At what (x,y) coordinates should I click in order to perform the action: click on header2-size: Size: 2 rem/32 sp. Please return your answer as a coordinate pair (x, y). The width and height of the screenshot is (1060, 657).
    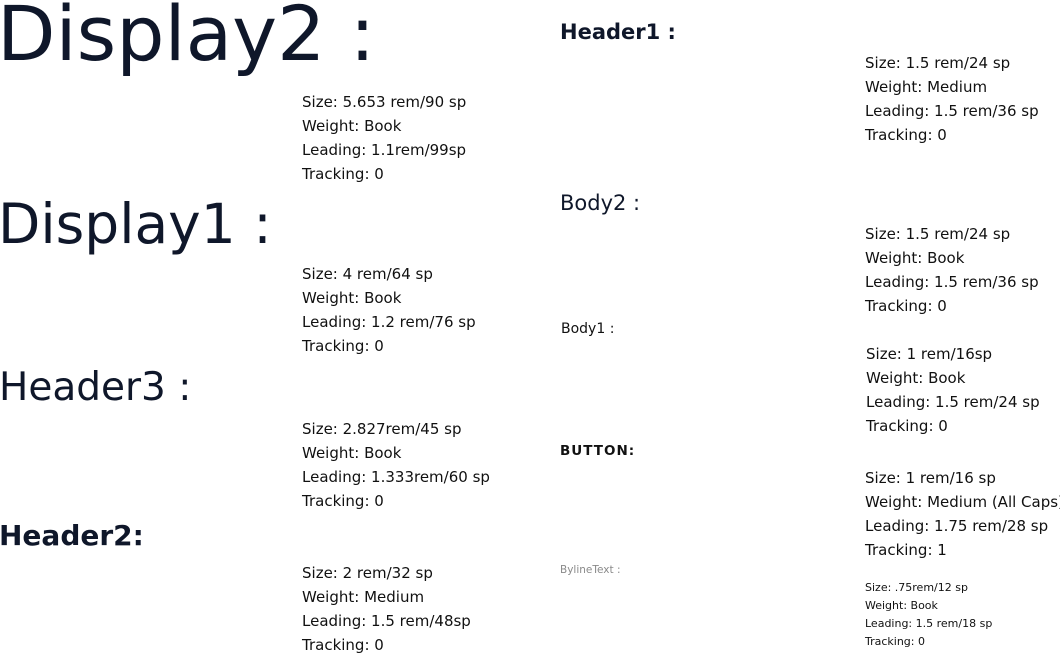
    Looking at the image, I should click on (367, 573).